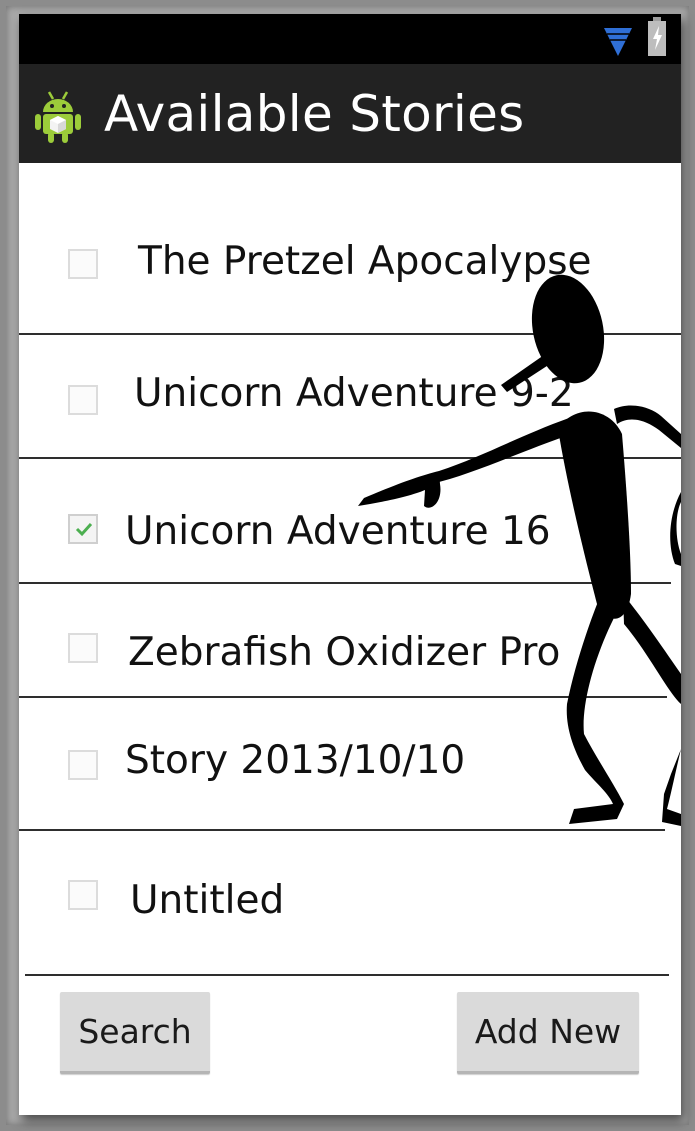 Image resolution: width=695 pixels, height=1131 pixels. What do you see at coordinates (295, 760) in the screenshot?
I see `story-title: Story 2013/10/10` at bounding box center [295, 760].